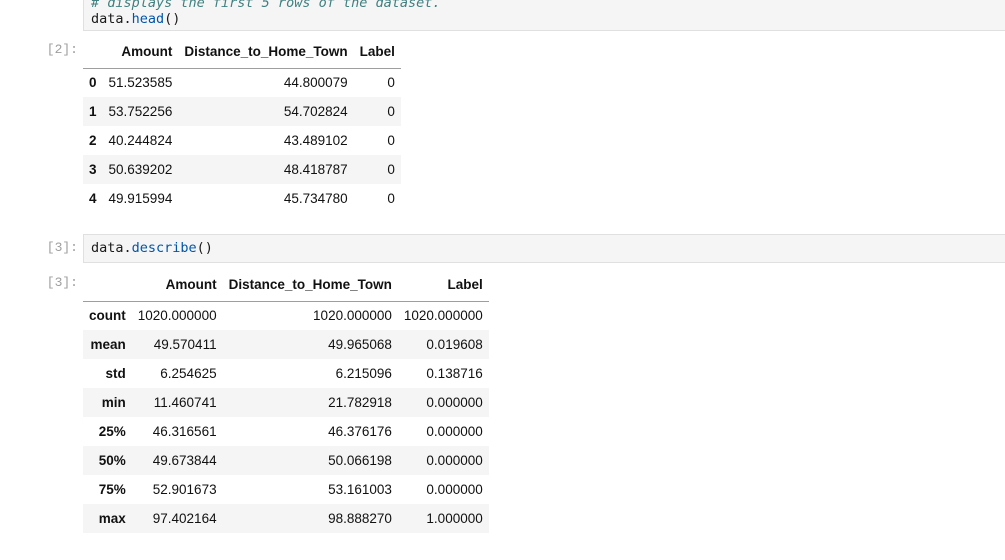 The width and height of the screenshot is (1005, 560). What do you see at coordinates (360, 460) in the screenshot?
I see `table-cell: 50.066198` at bounding box center [360, 460].